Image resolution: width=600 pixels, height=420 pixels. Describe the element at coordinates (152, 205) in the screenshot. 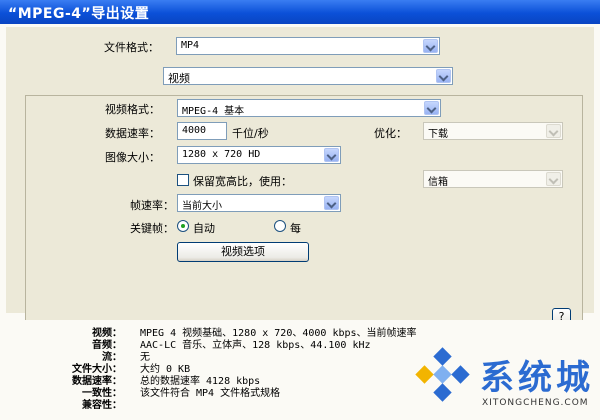

I see `frame-rate-label: 帧速率：` at that location.